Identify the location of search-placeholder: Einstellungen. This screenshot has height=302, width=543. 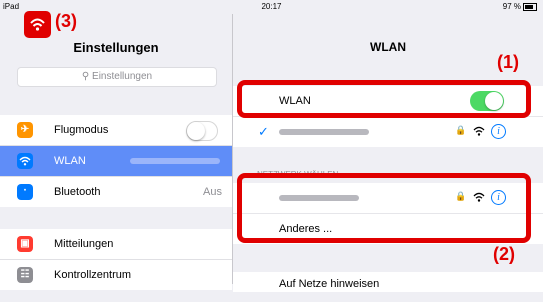
(122, 76).